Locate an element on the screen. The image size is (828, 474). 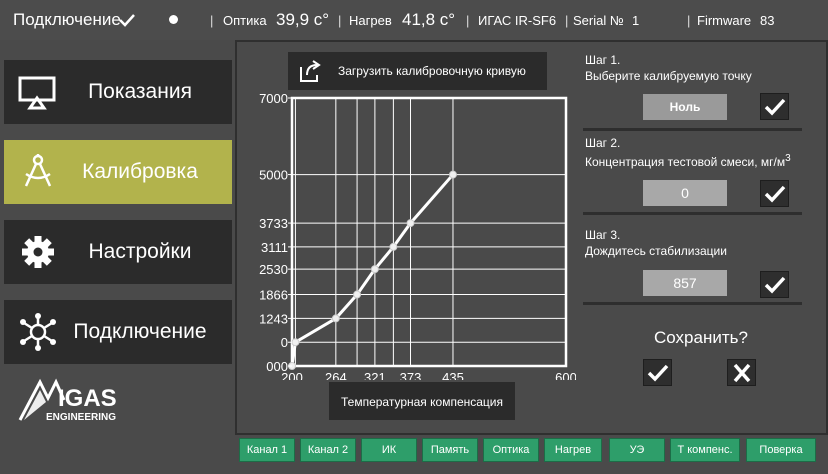
step3-confirm-button is located at coordinates (774, 284).